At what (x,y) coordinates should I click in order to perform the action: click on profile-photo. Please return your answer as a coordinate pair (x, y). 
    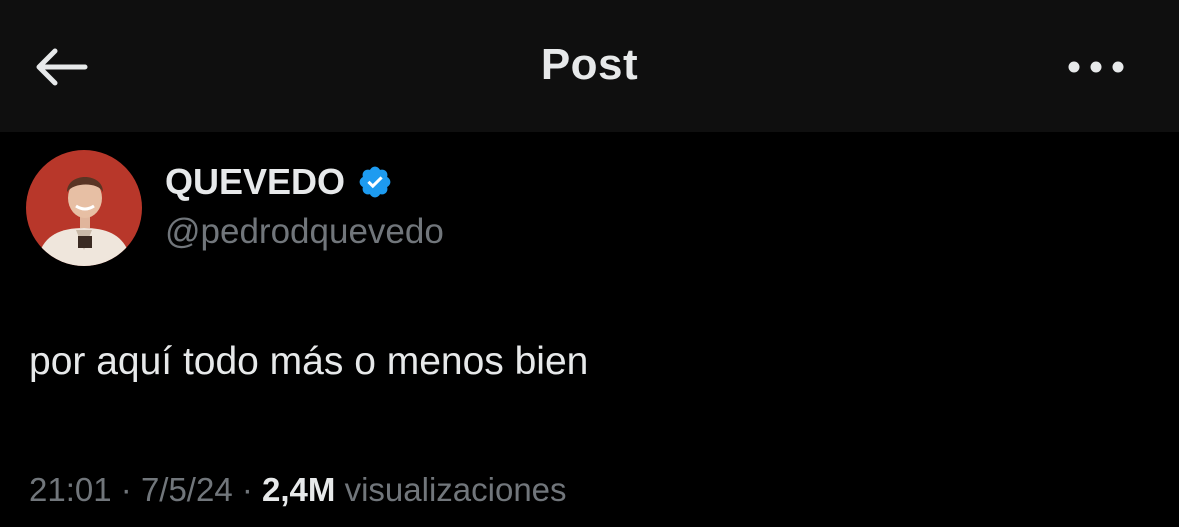
    Looking at the image, I should click on (84, 208).